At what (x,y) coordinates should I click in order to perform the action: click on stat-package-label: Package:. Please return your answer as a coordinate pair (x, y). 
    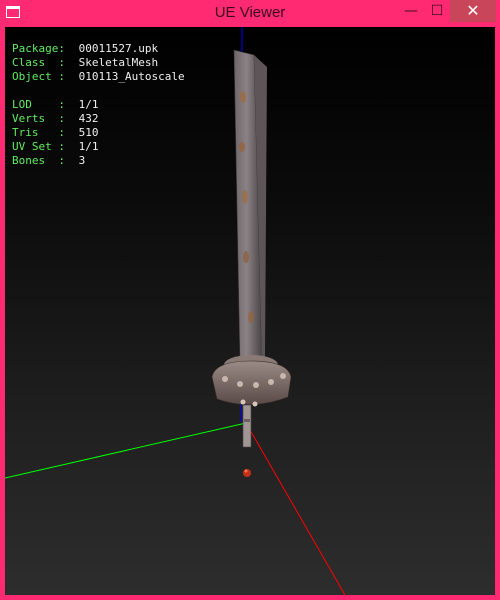
    Looking at the image, I should click on (38, 48).